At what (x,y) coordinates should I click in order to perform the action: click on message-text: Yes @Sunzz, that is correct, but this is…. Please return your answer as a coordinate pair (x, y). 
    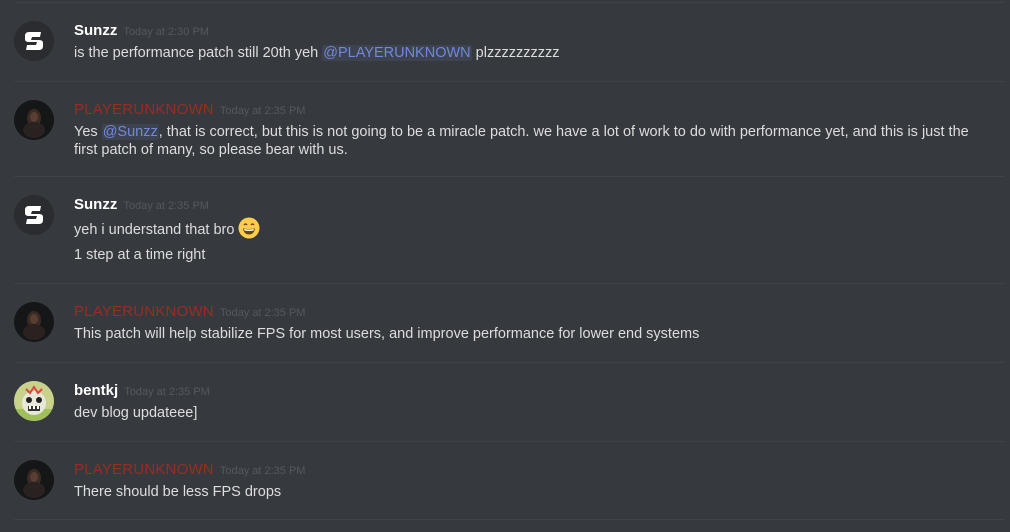
    Looking at the image, I should click on (521, 141).